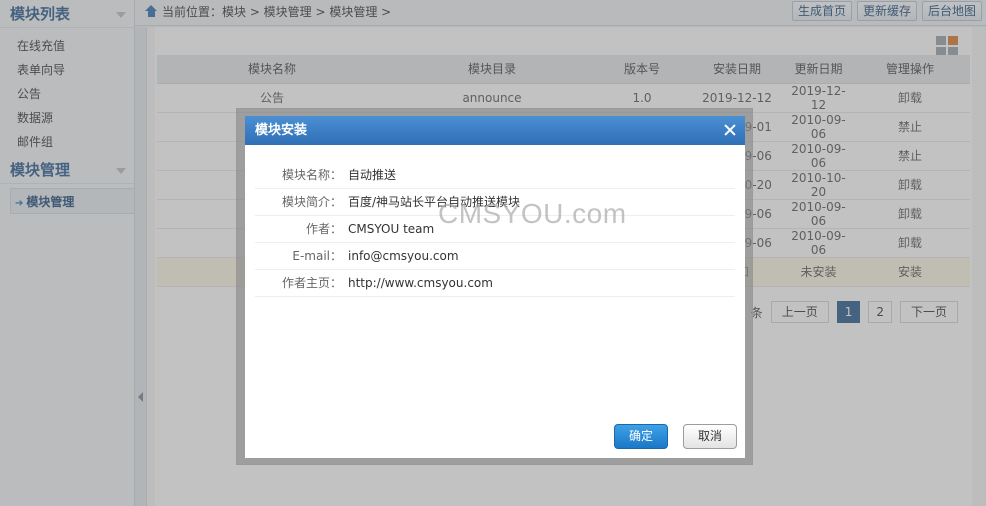 The image size is (986, 506). What do you see at coordinates (495, 175) in the screenshot?
I see `info-row-module-name: 模块名称： 自动推送` at bounding box center [495, 175].